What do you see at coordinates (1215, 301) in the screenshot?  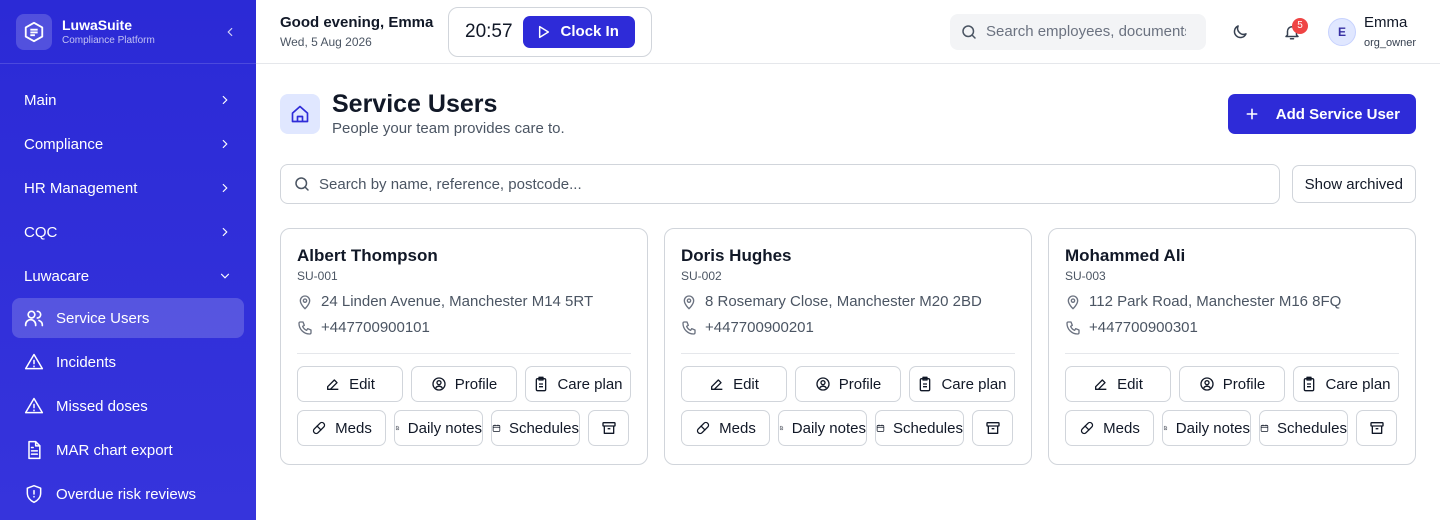 I see `service-user-address: 112 Park Road, Manchester M16 8FQ` at bounding box center [1215, 301].